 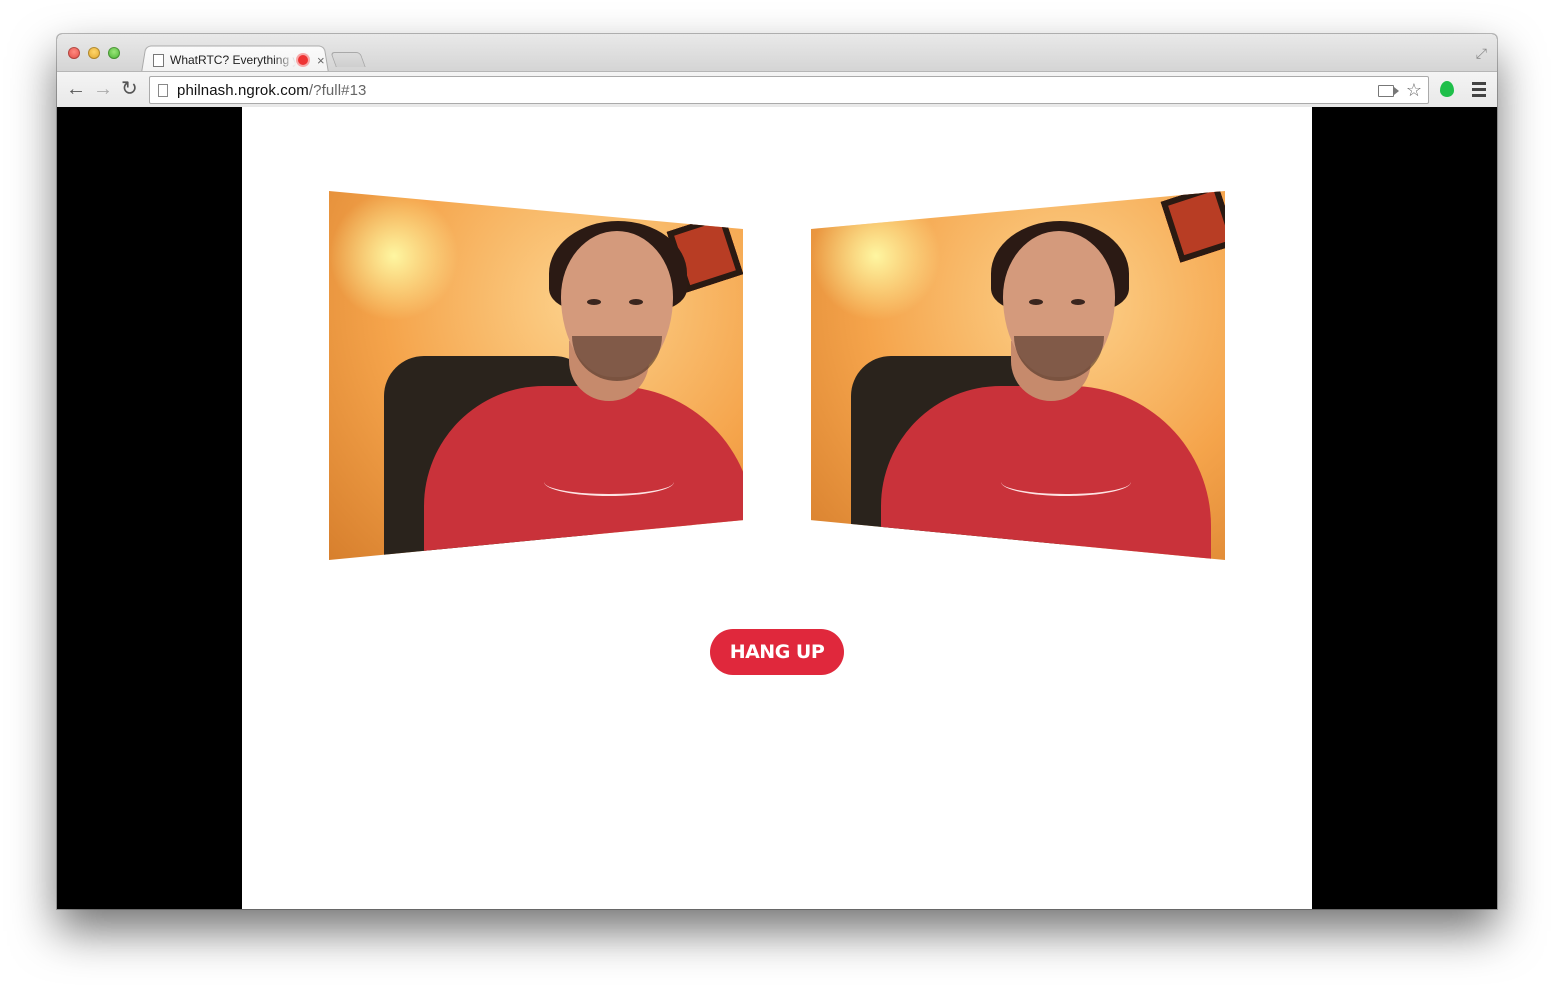 What do you see at coordinates (1481, 53) in the screenshot?
I see `fullscreen-icon: ⤢` at bounding box center [1481, 53].